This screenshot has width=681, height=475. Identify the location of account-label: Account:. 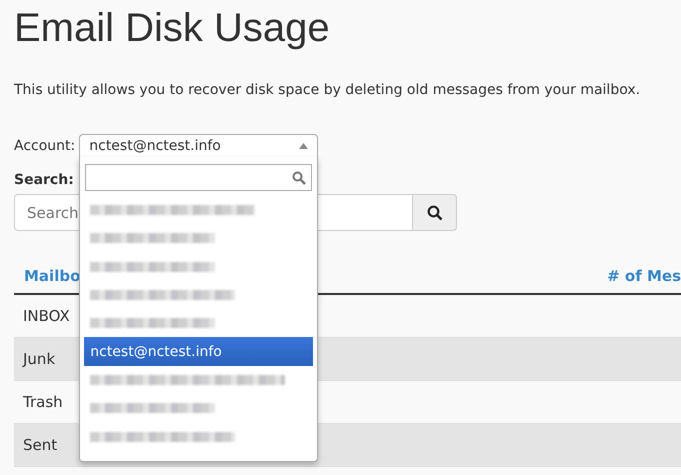
(45, 146).